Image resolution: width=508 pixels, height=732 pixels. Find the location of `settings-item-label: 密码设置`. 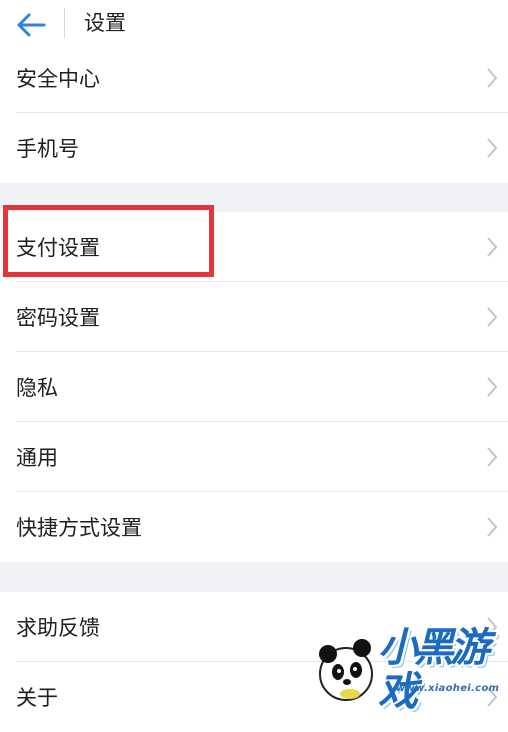

settings-item-label: 密码设置 is located at coordinates (58, 318).